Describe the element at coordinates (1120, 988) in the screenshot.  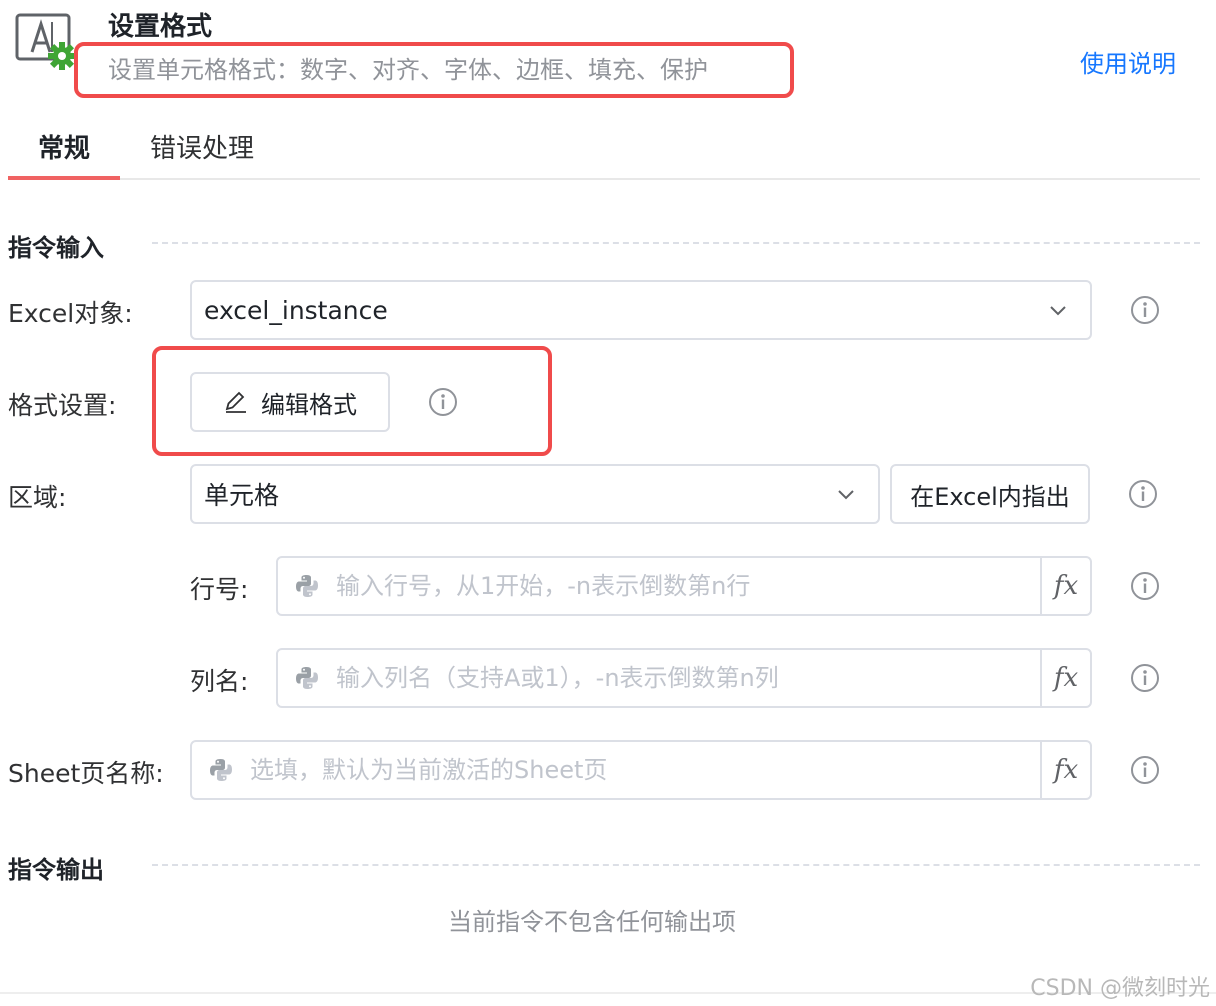
I see `watermark: CSDN @微刻时光` at that location.